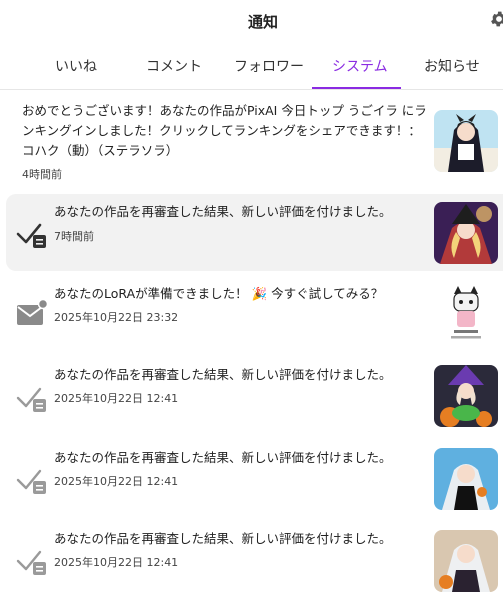 Image resolution: width=503 pixels, height=594 pixels. What do you see at coordinates (174, 66) in the screenshot?
I see `tab-comments: コメント` at bounding box center [174, 66].